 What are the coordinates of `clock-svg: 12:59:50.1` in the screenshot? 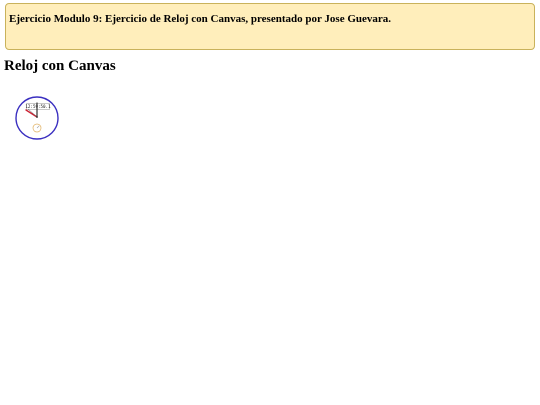 It's located at (37, 118).